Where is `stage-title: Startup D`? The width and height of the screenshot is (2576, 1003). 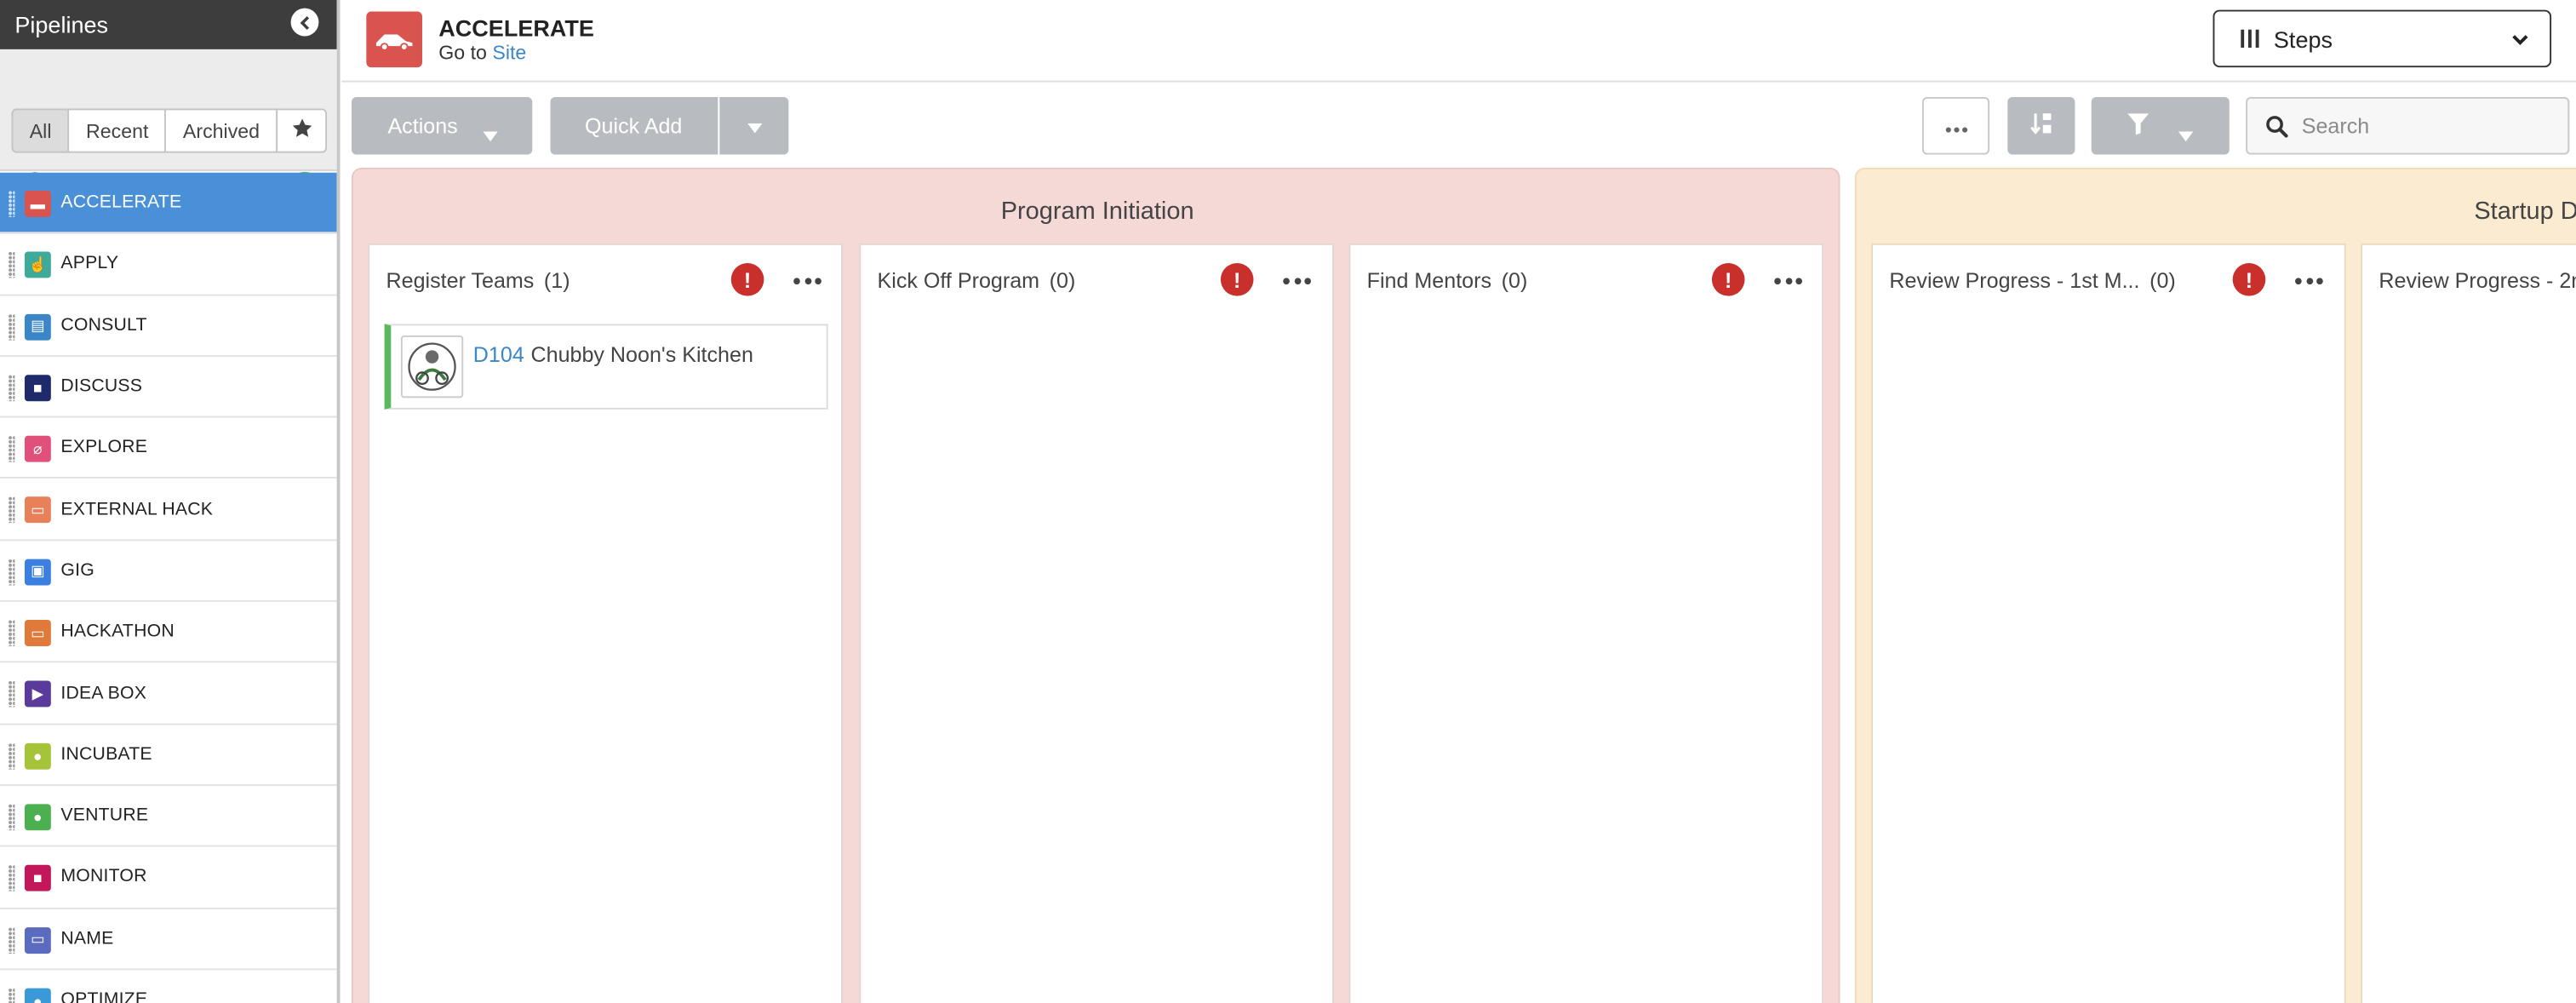
stage-title: Startup D is located at coordinates (2525, 211).